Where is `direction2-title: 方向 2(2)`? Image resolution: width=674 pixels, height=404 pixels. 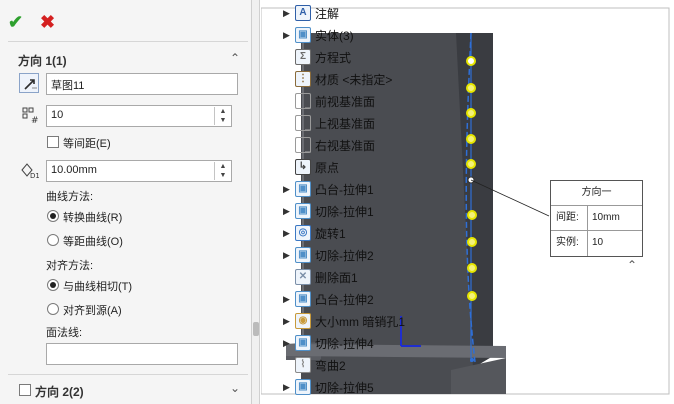
direction2-title: 方向 2(2) is located at coordinates (59, 391).